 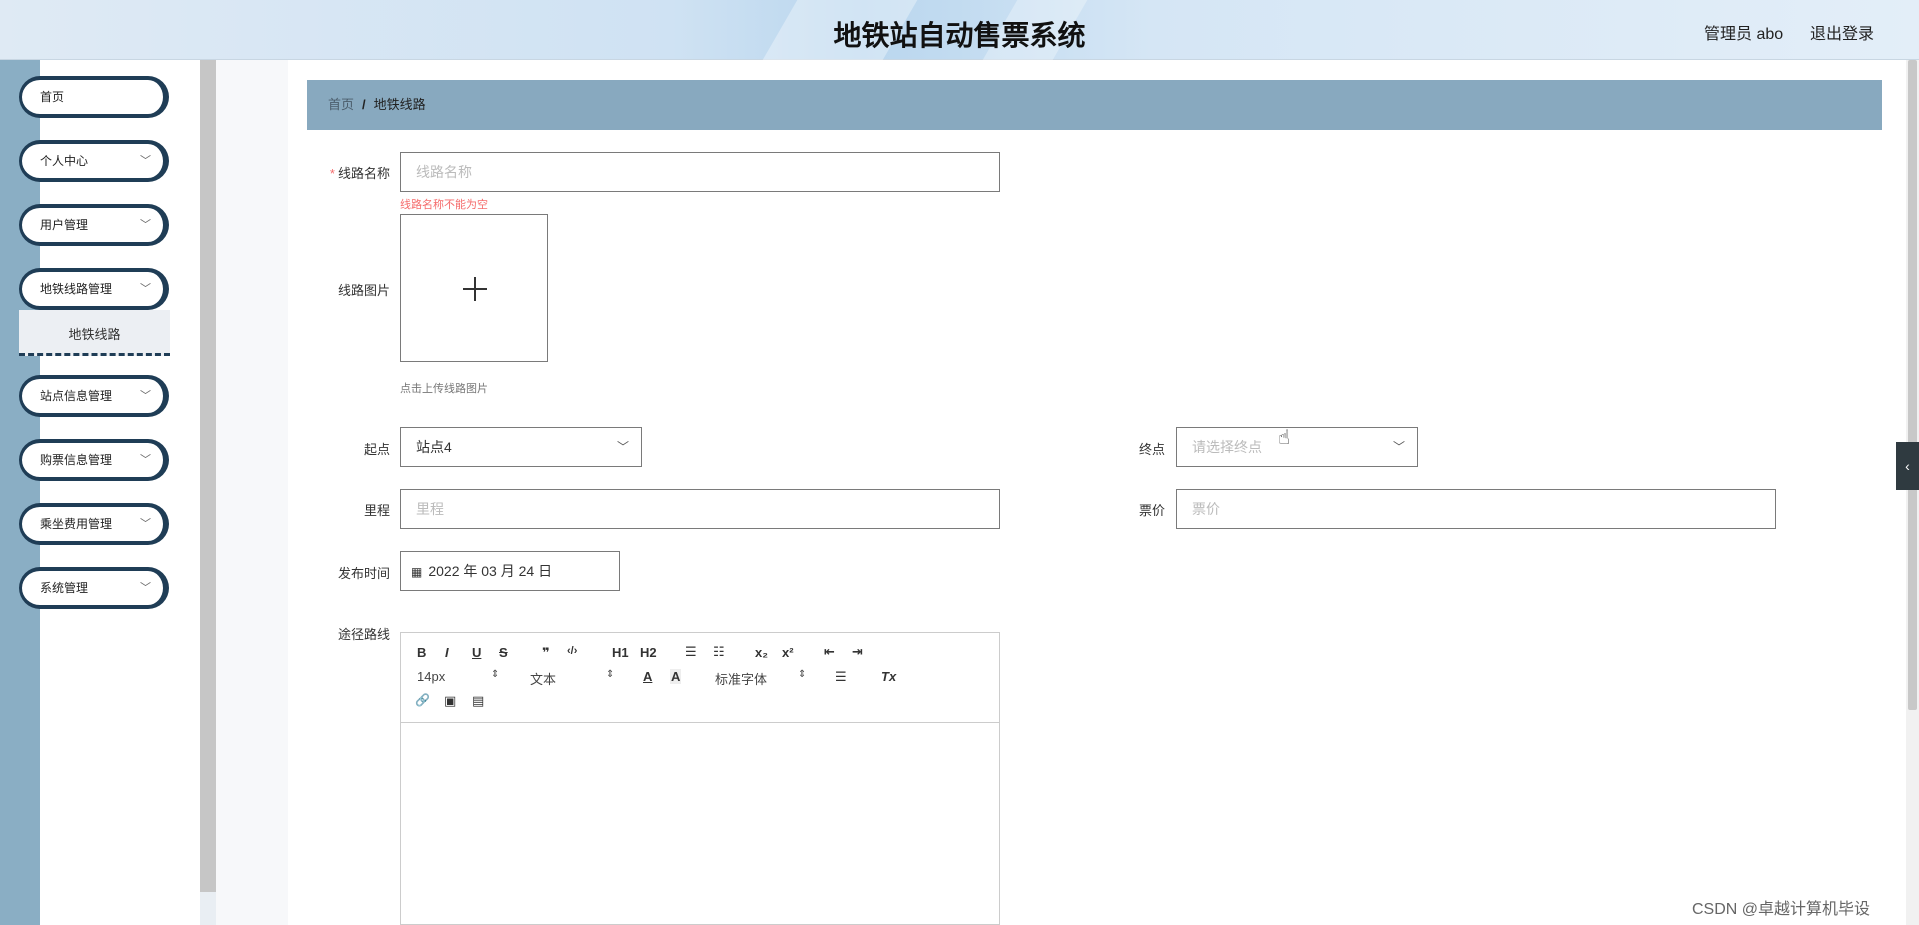 What do you see at coordinates (691, 652) in the screenshot?
I see `ordered-list-icon: ☰` at bounding box center [691, 652].